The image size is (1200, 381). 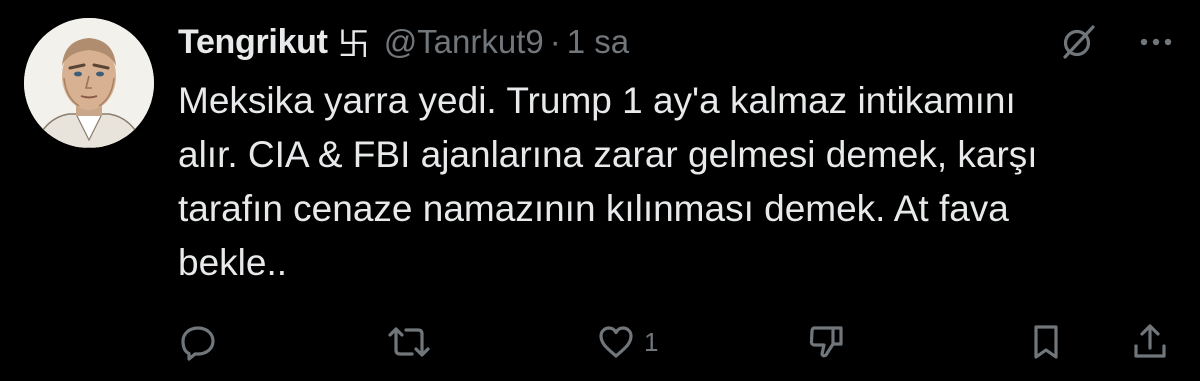 I want to click on retweet-icon, so click(x=409, y=342).